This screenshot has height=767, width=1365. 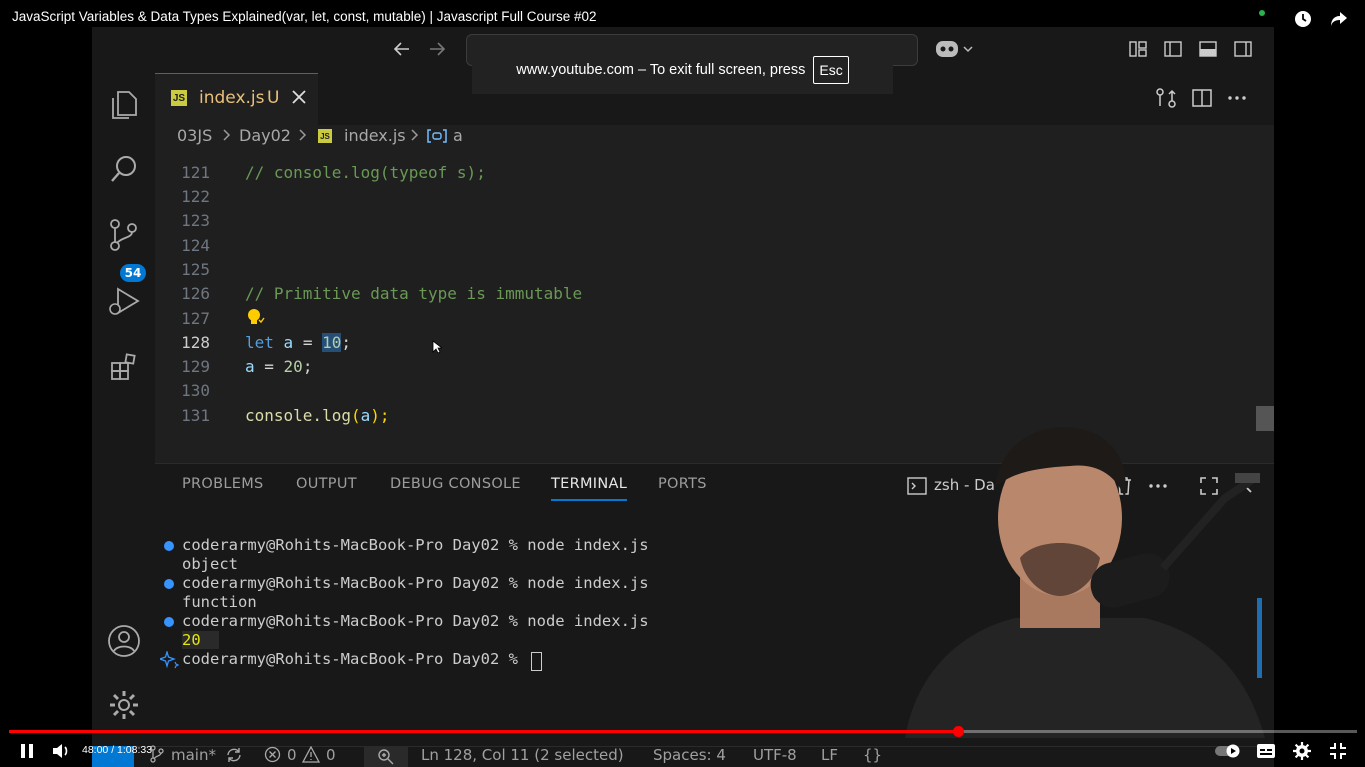 I want to click on zoom-indicator, so click(x=386, y=756).